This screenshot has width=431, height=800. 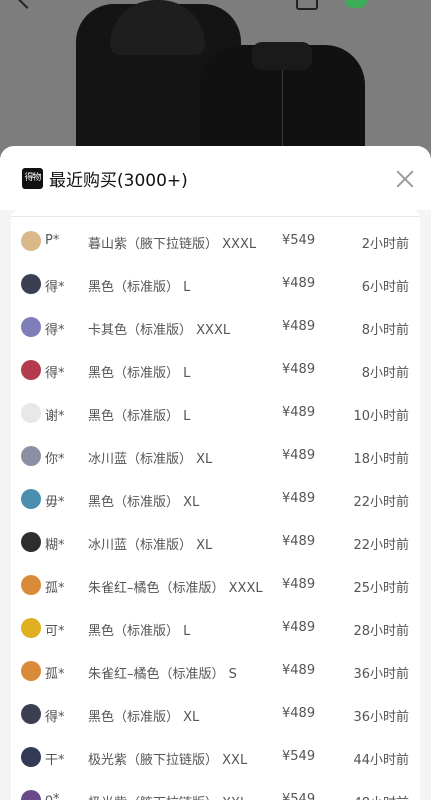 I want to click on wechat-icon, so click(x=356, y=4).